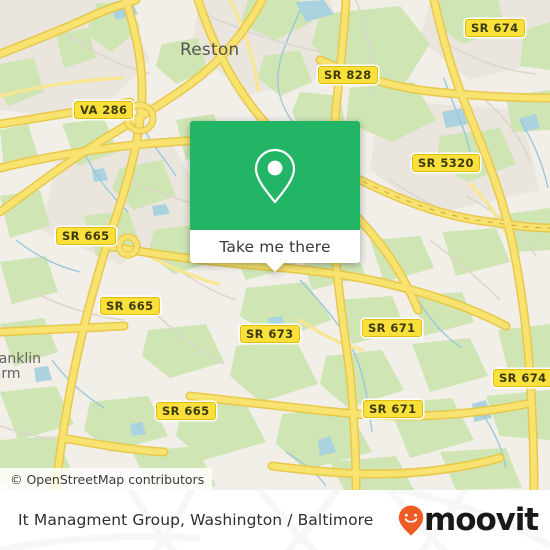  Describe the element at coordinates (446, 163) in the screenshot. I see `route-shield: SR 5320` at that location.